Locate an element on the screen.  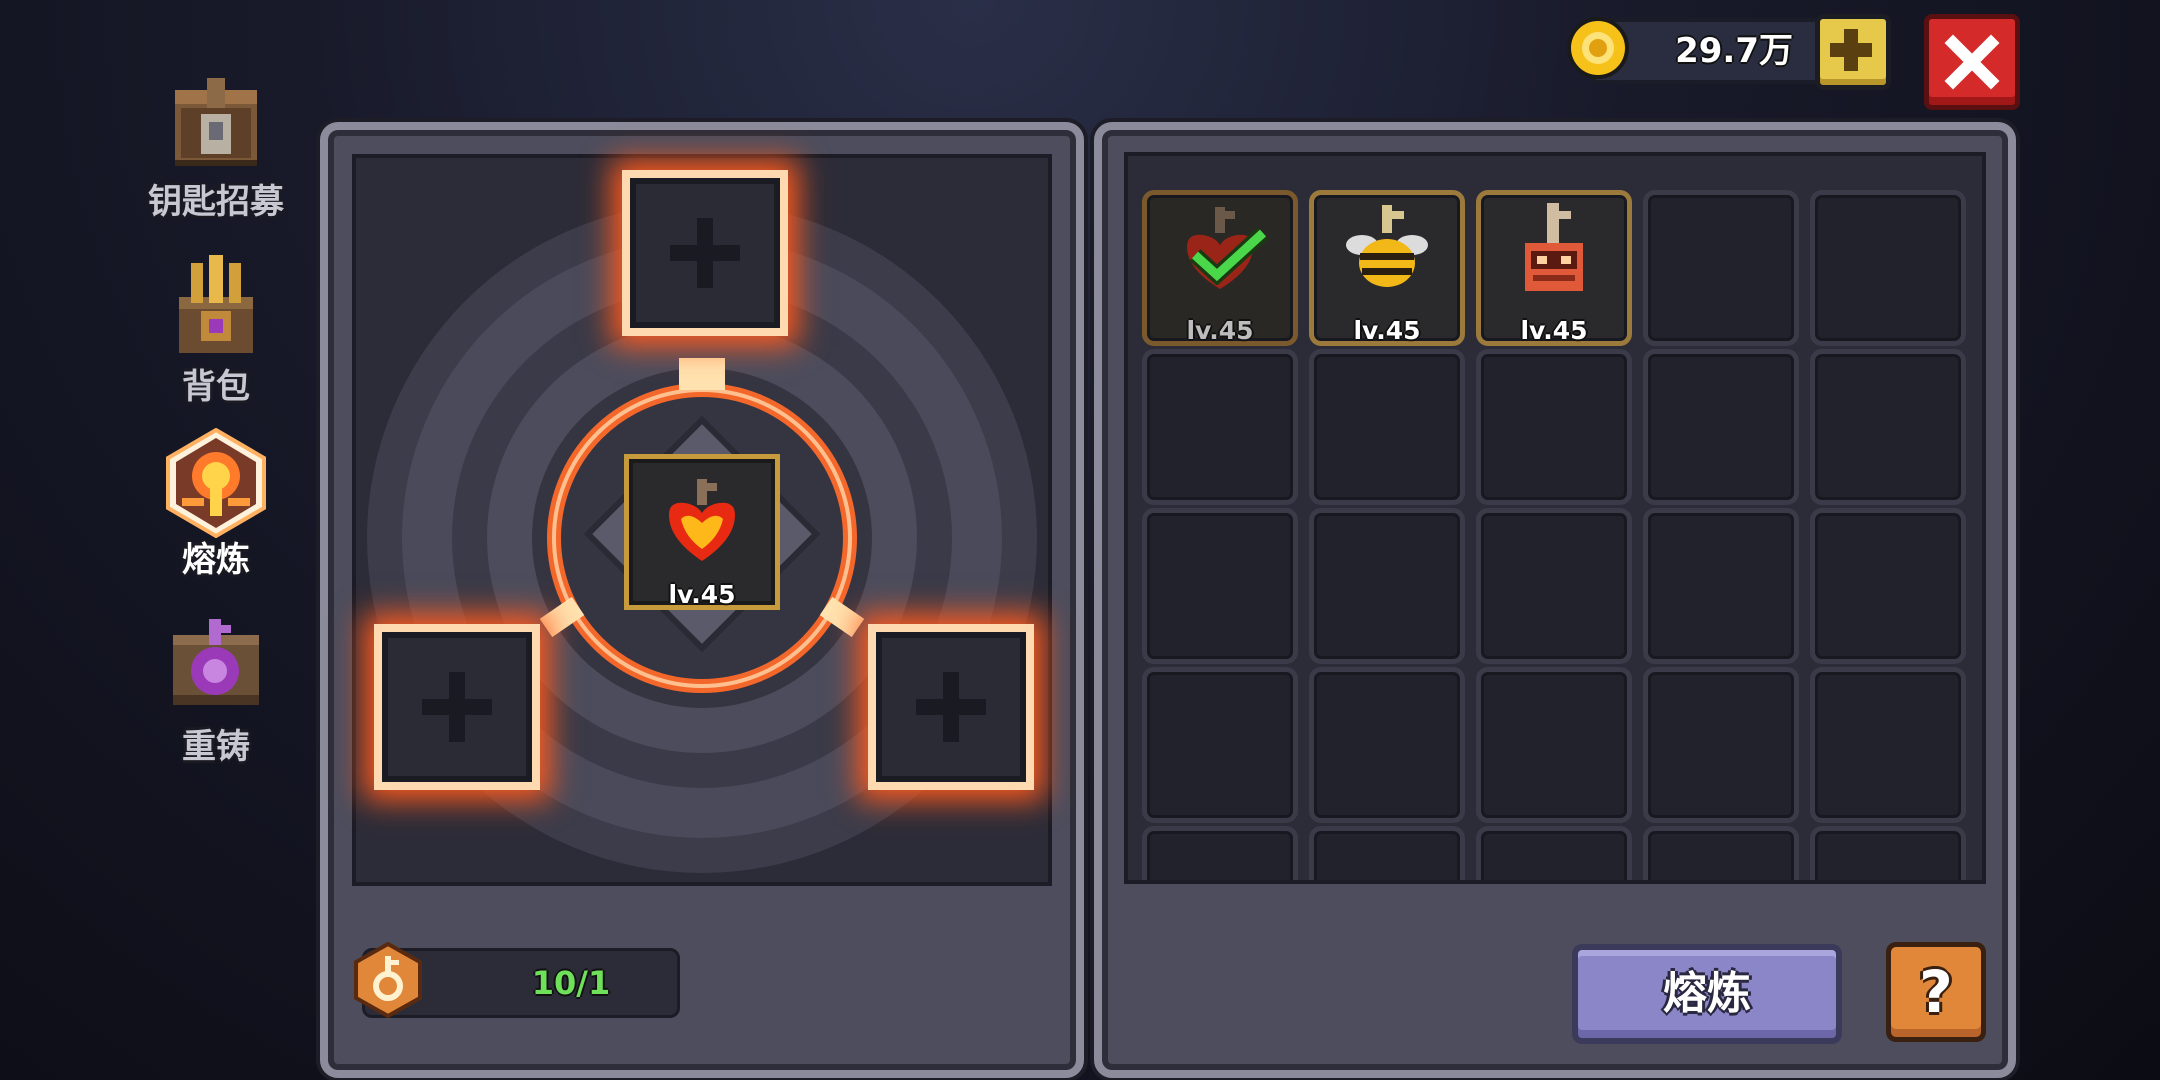
forge-slot-right is located at coordinates (951, 707).